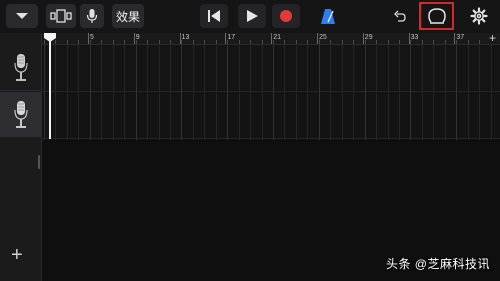 The image size is (500, 281). I want to click on browser-dropdown-button, so click(22, 16).